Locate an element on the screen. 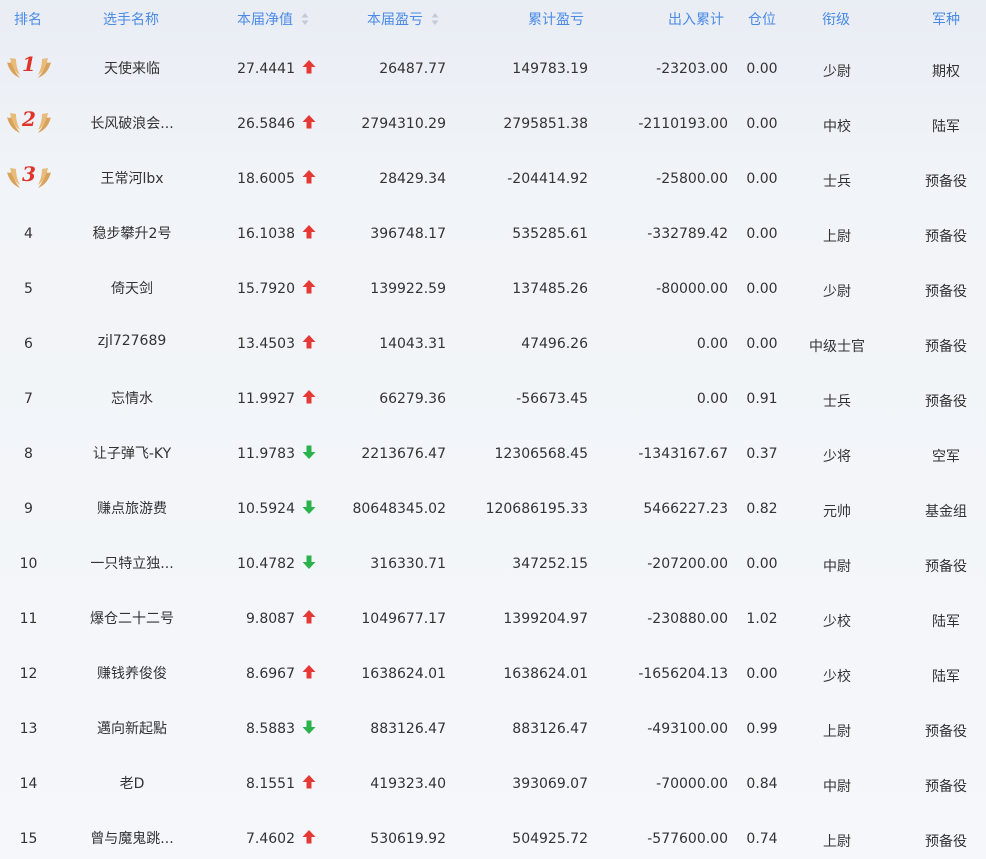 This screenshot has width=986, height=859. military-rank: 少尉 is located at coordinates (837, 72).